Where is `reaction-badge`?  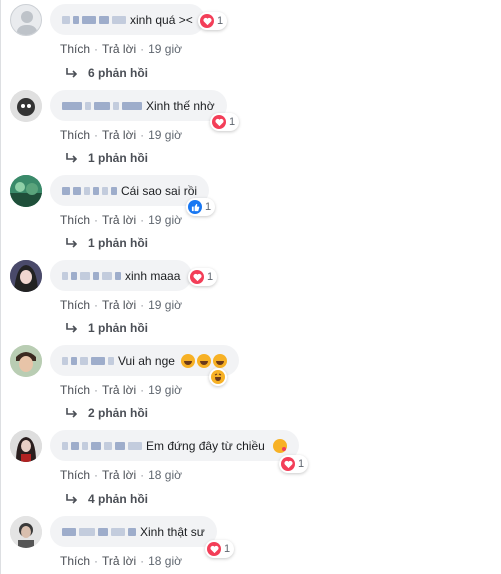
reaction-badge is located at coordinates (218, 377).